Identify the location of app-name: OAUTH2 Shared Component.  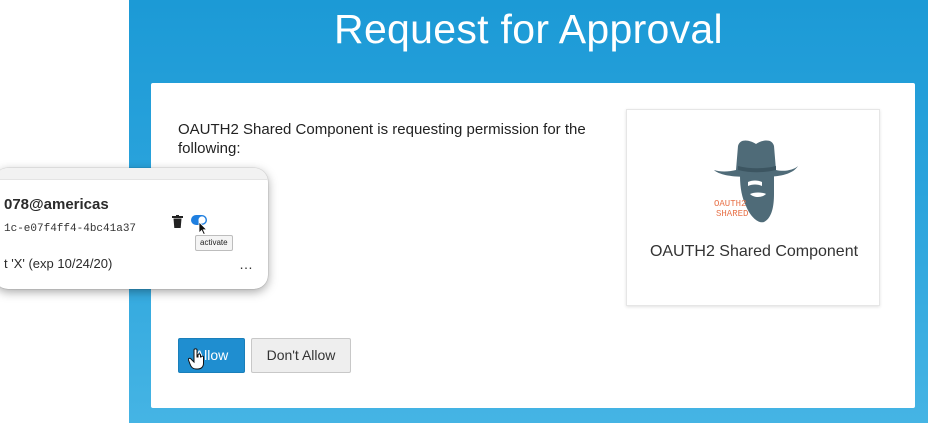
(754, 251).